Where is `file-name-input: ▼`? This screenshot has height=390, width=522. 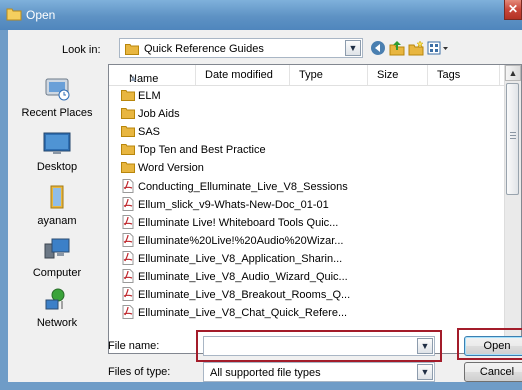 file-name-input: ▼ is located at coordinates (319, 346).